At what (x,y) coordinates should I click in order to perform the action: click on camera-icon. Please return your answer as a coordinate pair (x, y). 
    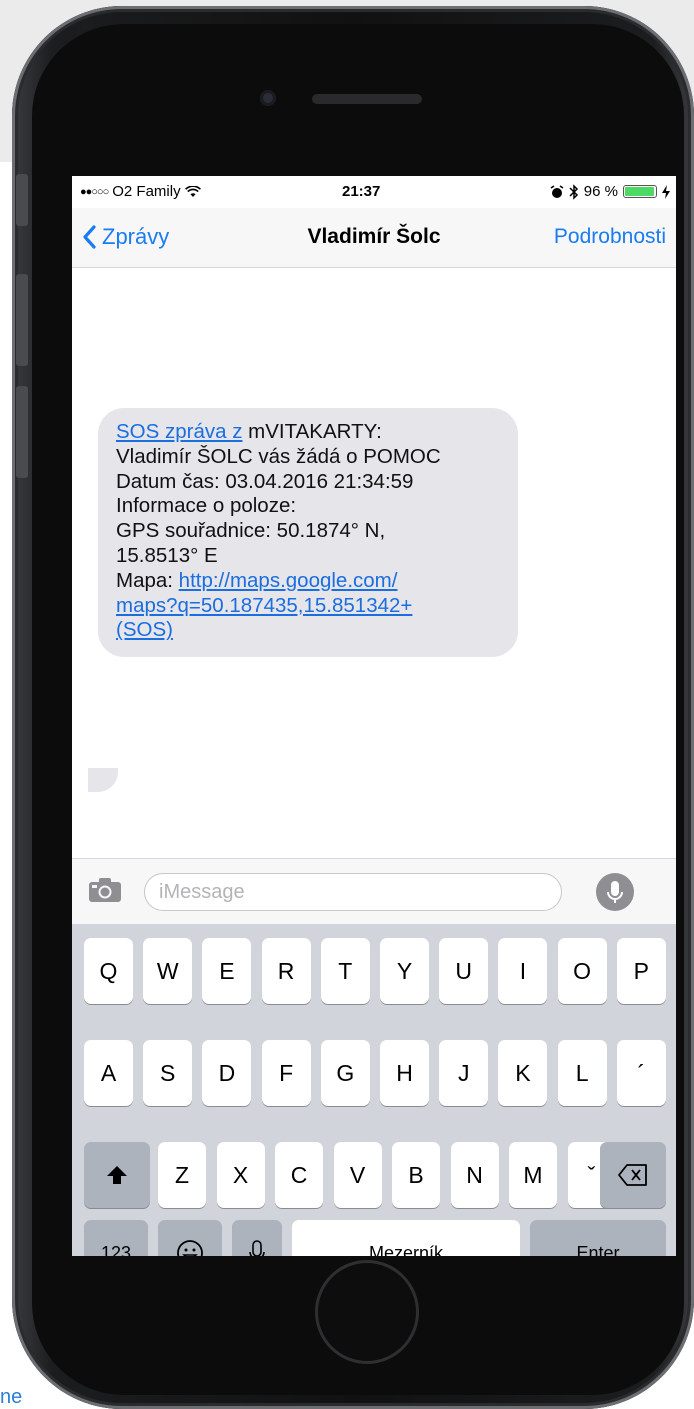
    Looking at the image, I should click on (105, 890).